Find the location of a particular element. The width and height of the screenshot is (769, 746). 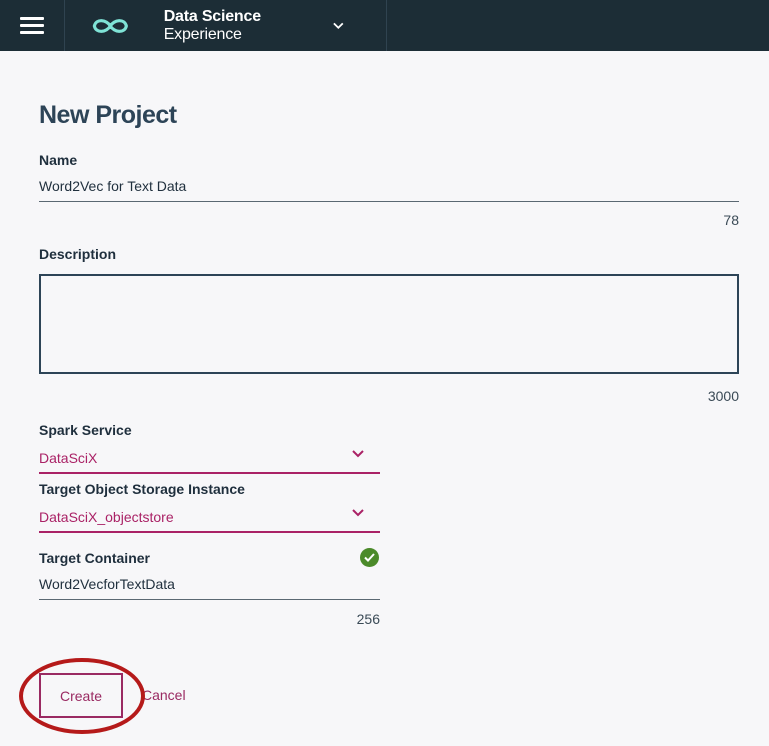

object-storage-select: DataSciX_objectstore is located at coordinates (209, 519).